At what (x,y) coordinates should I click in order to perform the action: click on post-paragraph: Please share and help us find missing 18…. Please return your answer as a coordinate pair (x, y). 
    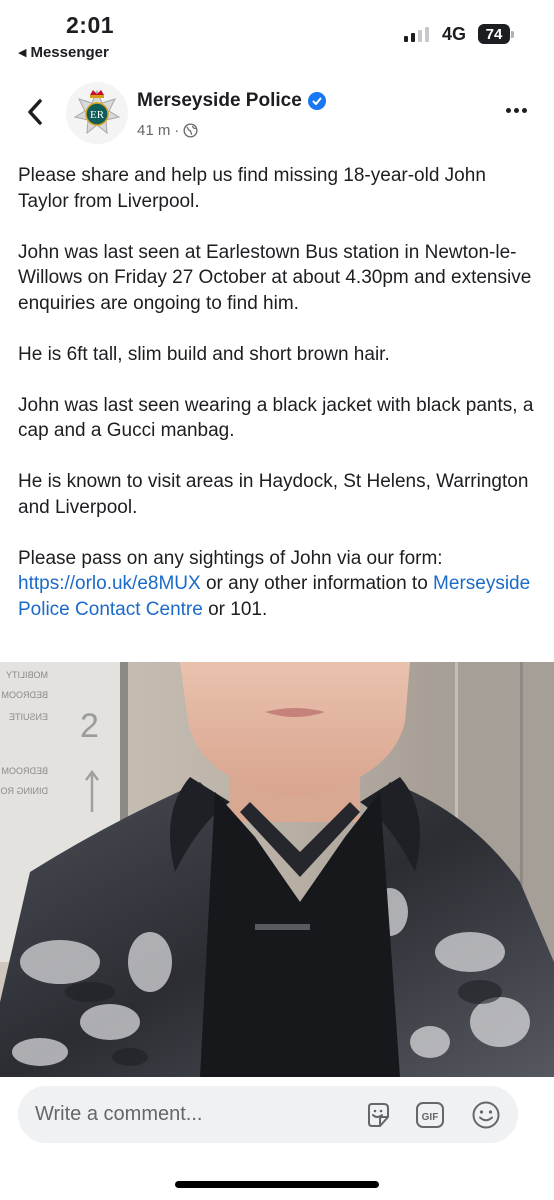
    Looking at the image, I should click on (252, 188).